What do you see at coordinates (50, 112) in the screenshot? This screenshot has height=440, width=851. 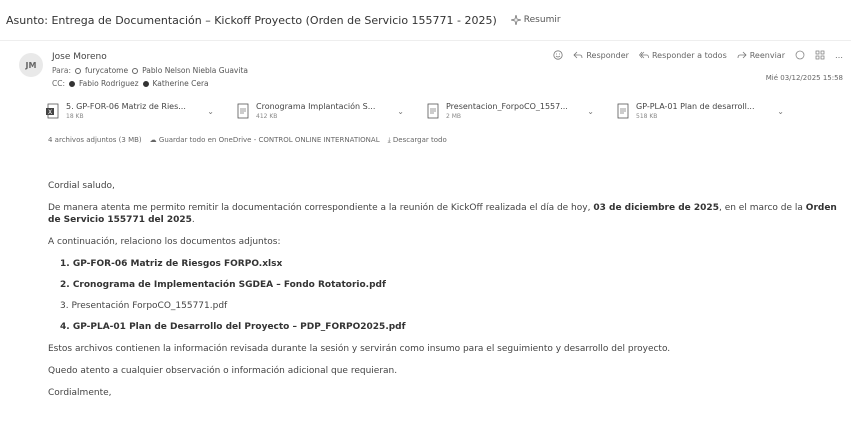 I see `svg-text: X` at bounding box center [50, 112].